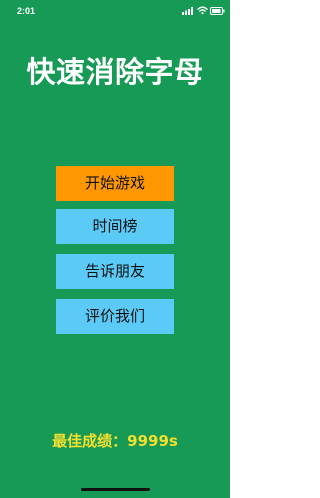 The width and height of the screenshot is (320, 498). What do you see at coordinates (115, 11) in the screenshot?
I see `status-bar: 2:01` at bounding box center [115, 11].